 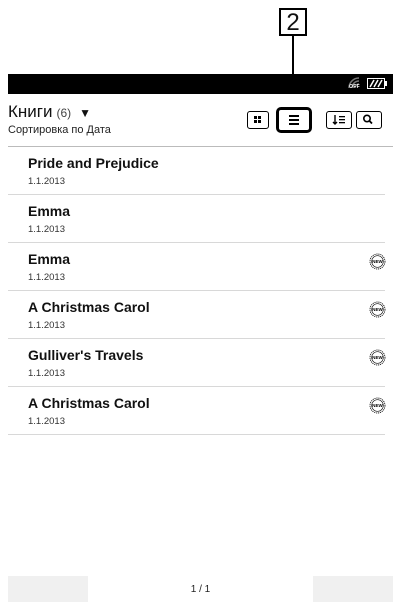 What do you see at coordinates (59, 130) in the screenshot?
I see `sort-label: Сортировка по Дата` at bounding box center [59, 130].